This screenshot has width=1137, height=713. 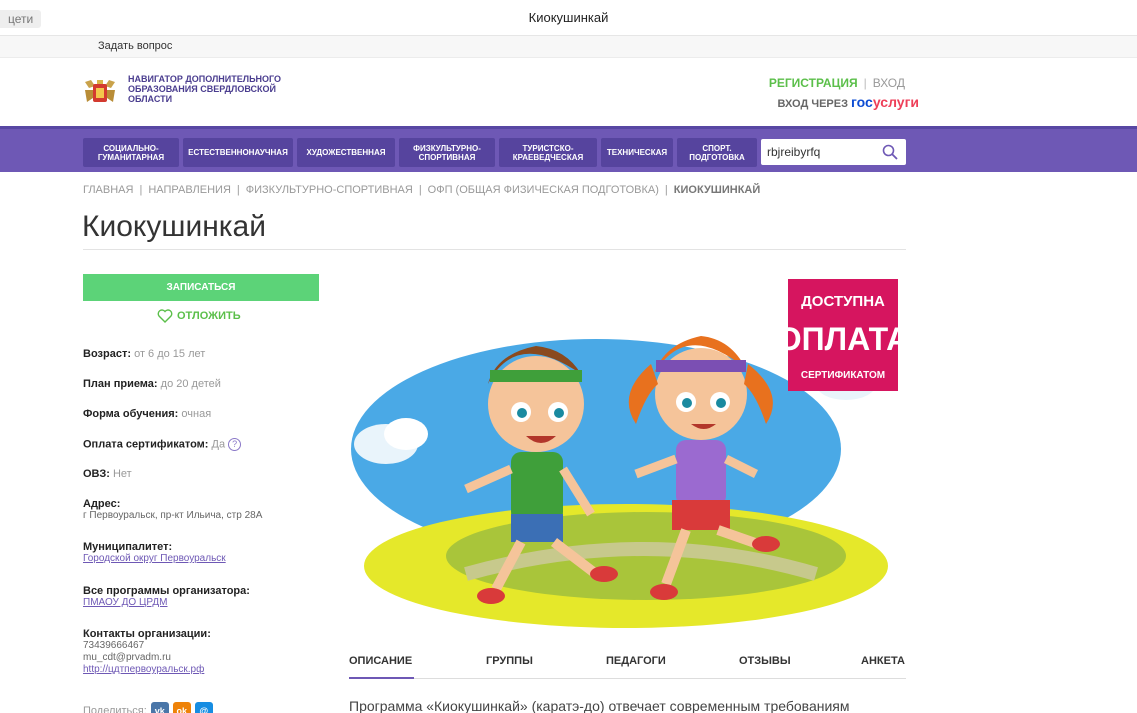 I want to click on plan-info: План приема: до 20 детей, so click(x=152, y=384).